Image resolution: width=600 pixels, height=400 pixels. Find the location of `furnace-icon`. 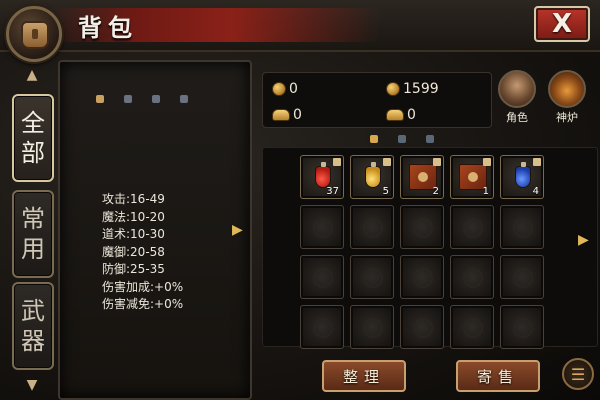

furnace-icon is located at coordinates (567, 89).